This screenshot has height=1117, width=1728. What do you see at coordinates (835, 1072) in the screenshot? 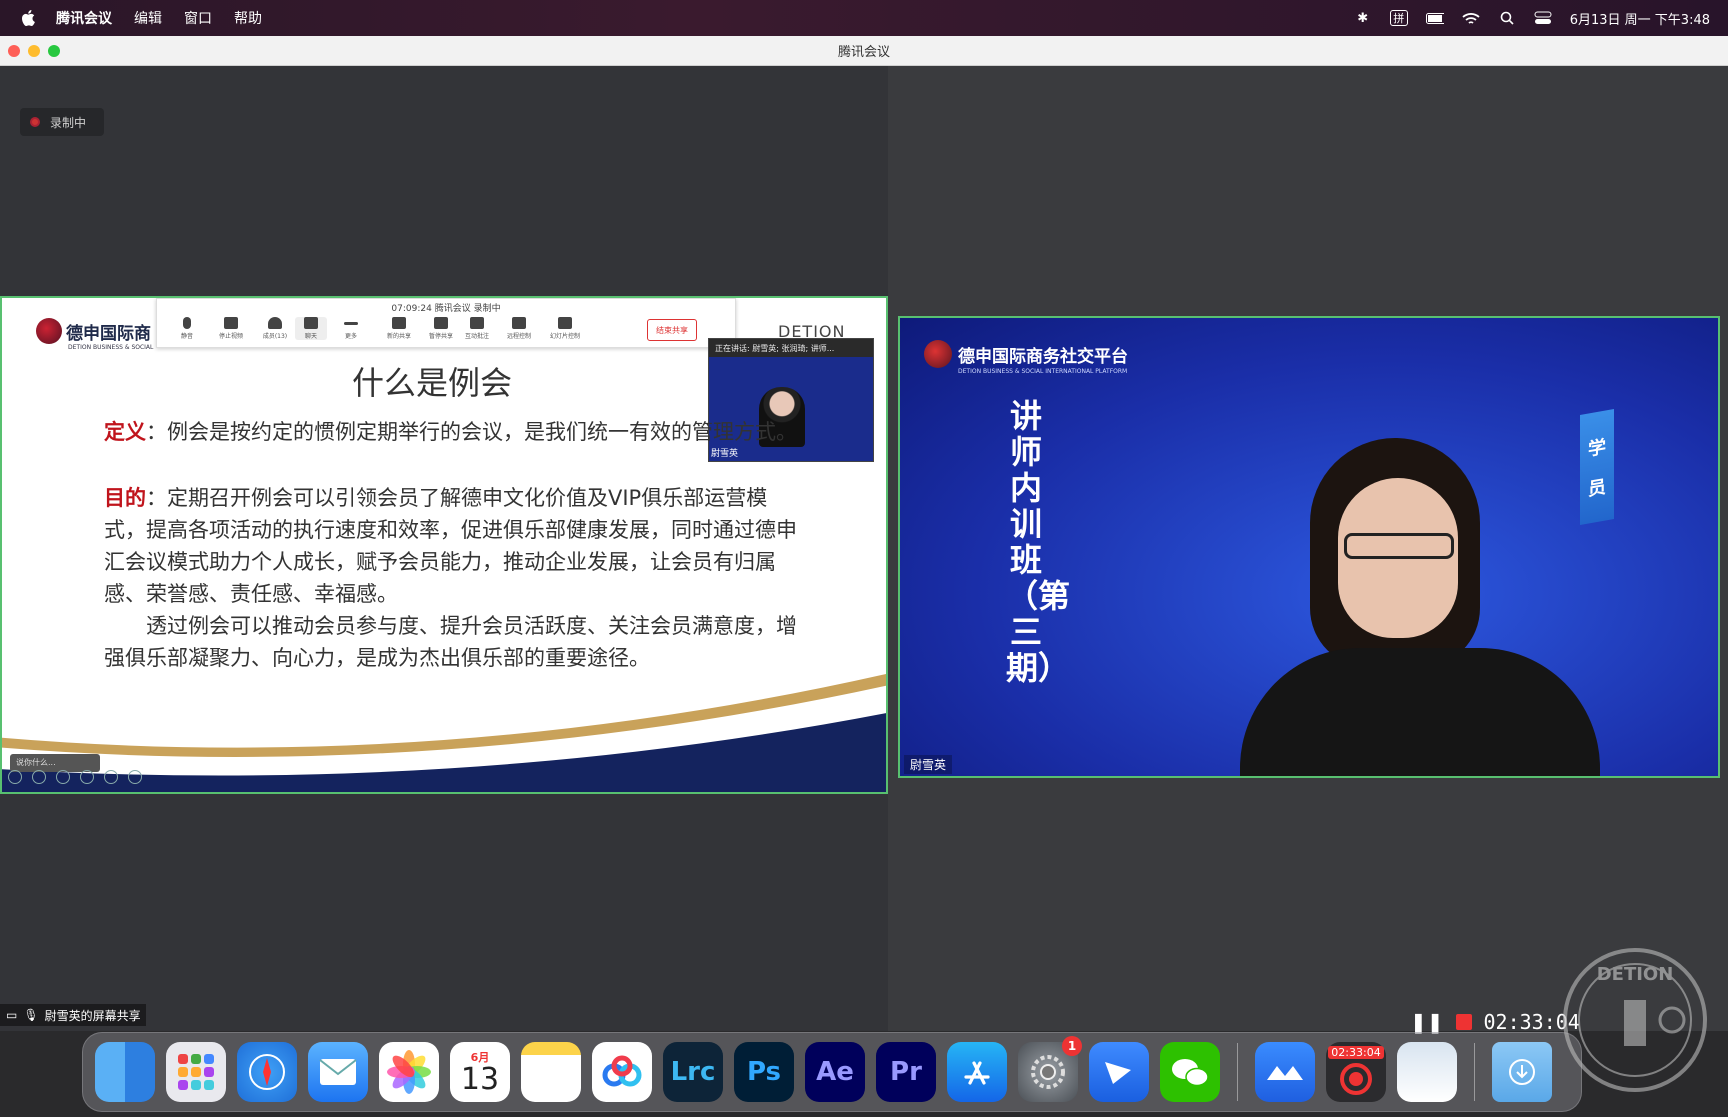
I see `after-effects-icon: Ae` at bounding box center [835, 1072].